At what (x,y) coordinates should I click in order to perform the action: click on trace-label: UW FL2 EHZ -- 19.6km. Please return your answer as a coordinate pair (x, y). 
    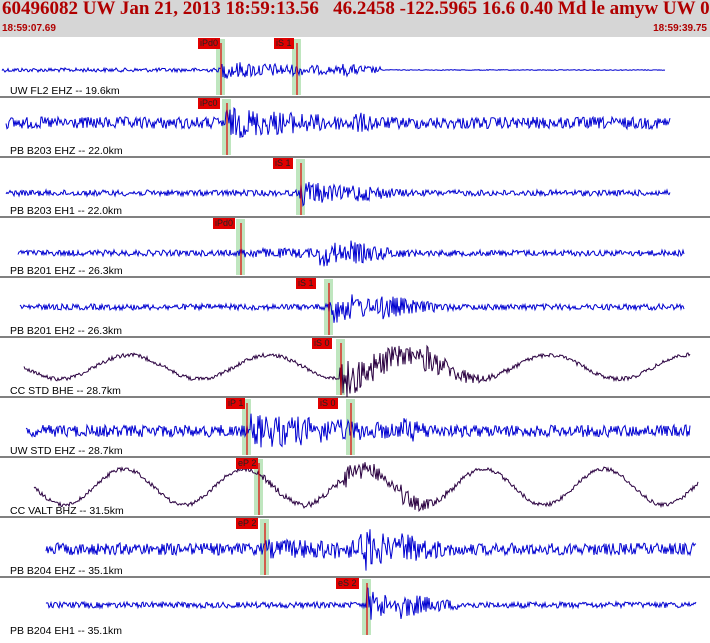
    Looking at the image, I should click on (65, 91).